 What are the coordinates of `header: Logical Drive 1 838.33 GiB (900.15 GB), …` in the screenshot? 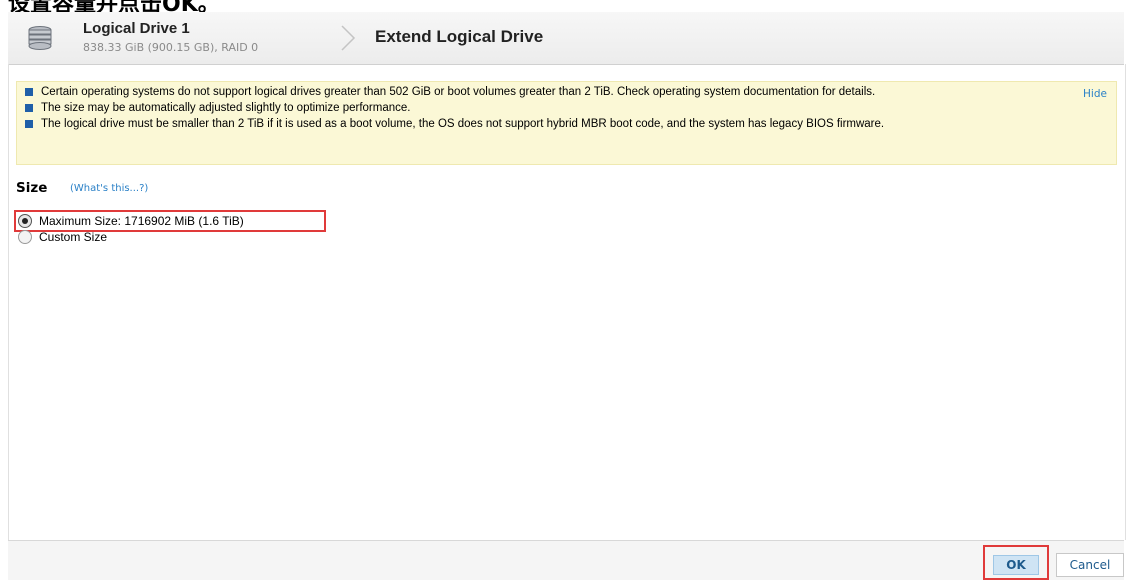 It's located at (566, 38).